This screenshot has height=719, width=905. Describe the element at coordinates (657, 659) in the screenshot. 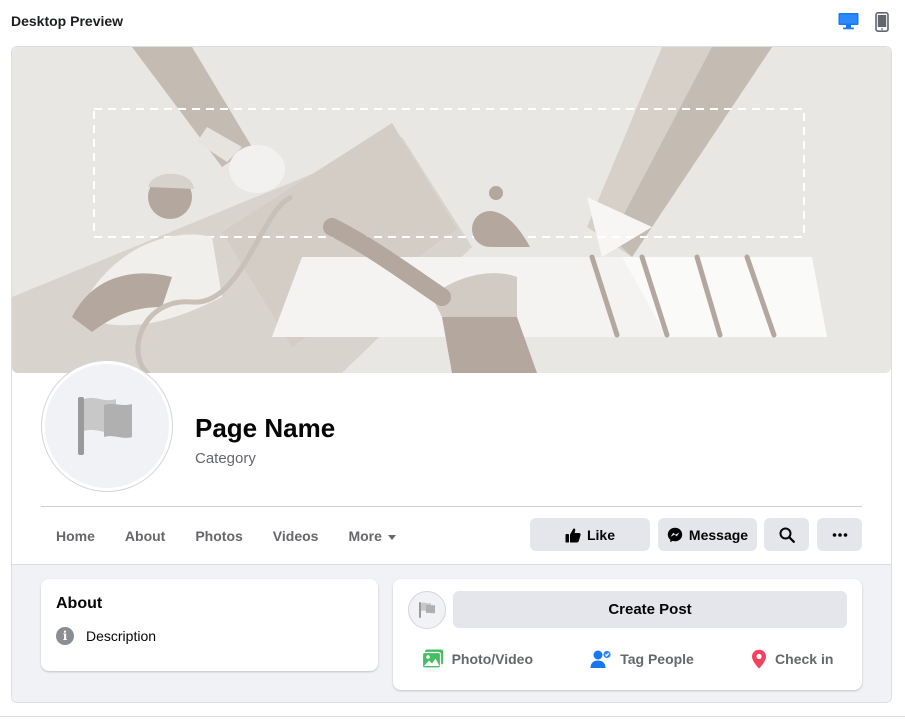

I see `tag-people-label: Tag People` at that location.